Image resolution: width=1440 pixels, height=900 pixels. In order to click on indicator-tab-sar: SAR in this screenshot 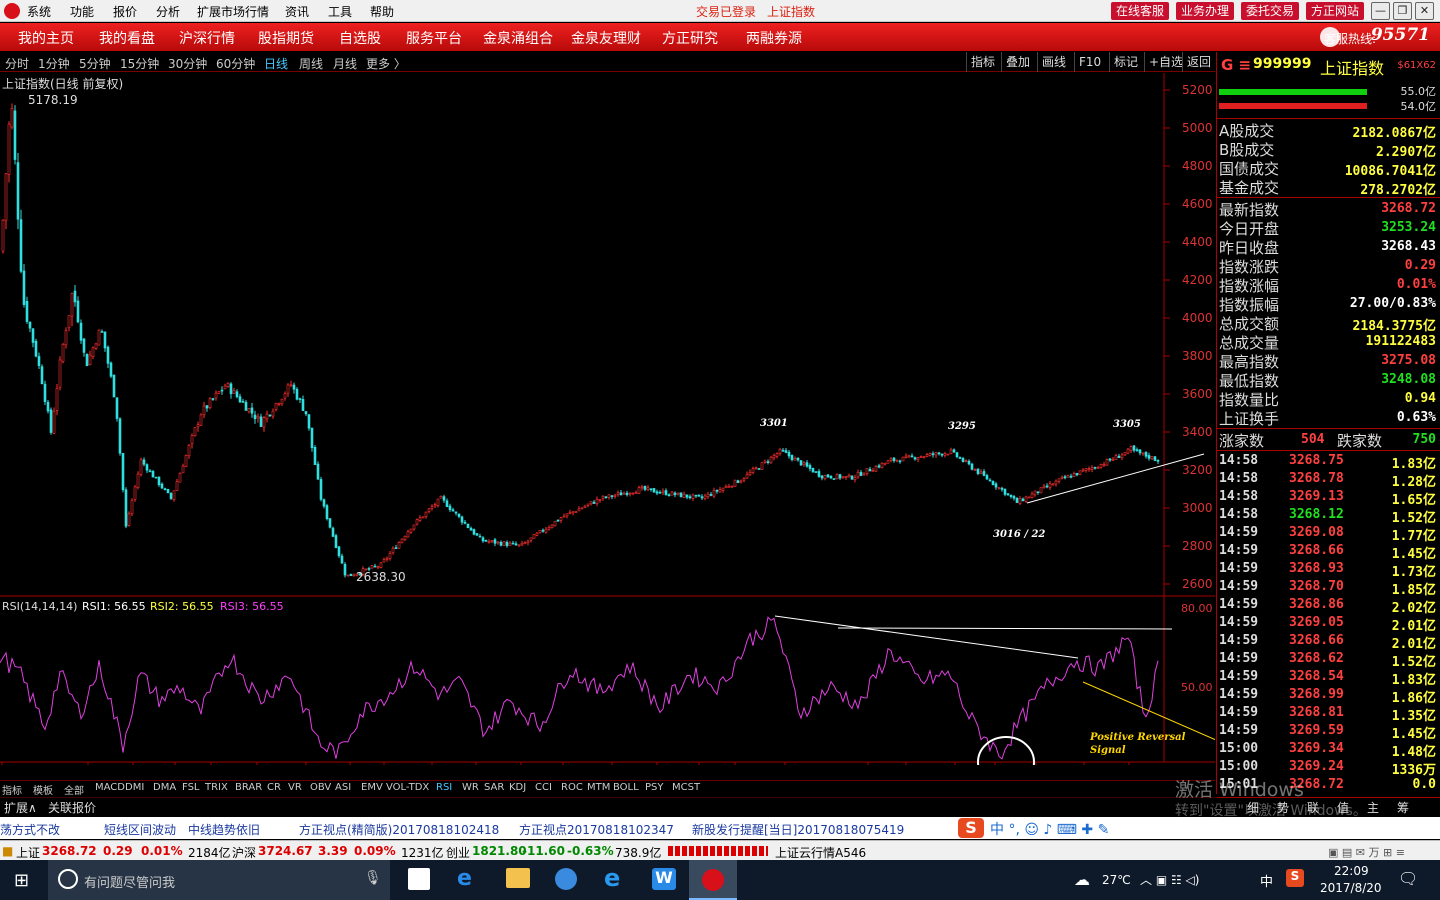, I will do `click(494, 787)`.